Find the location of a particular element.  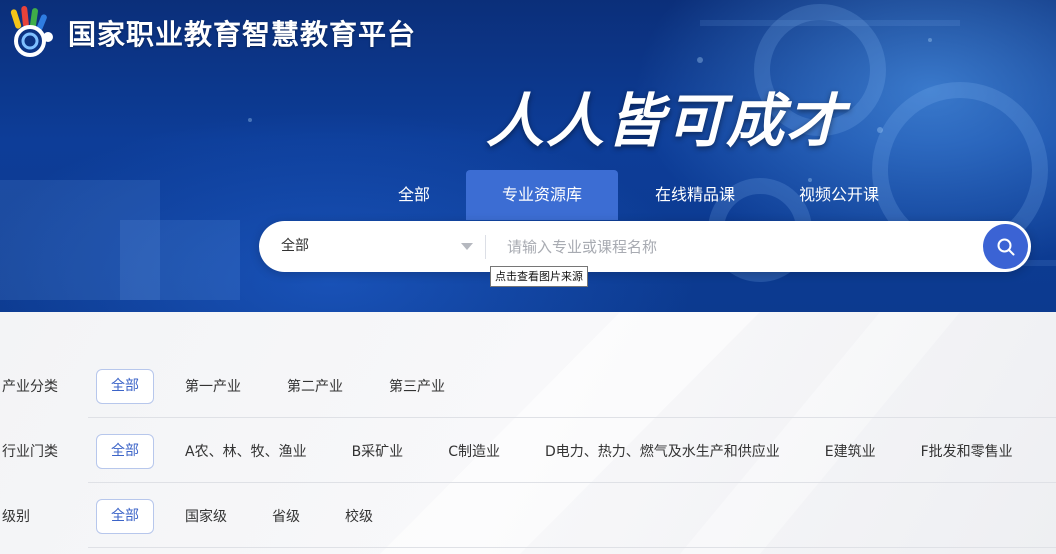

search-divider is located at coordinates (485, 247).